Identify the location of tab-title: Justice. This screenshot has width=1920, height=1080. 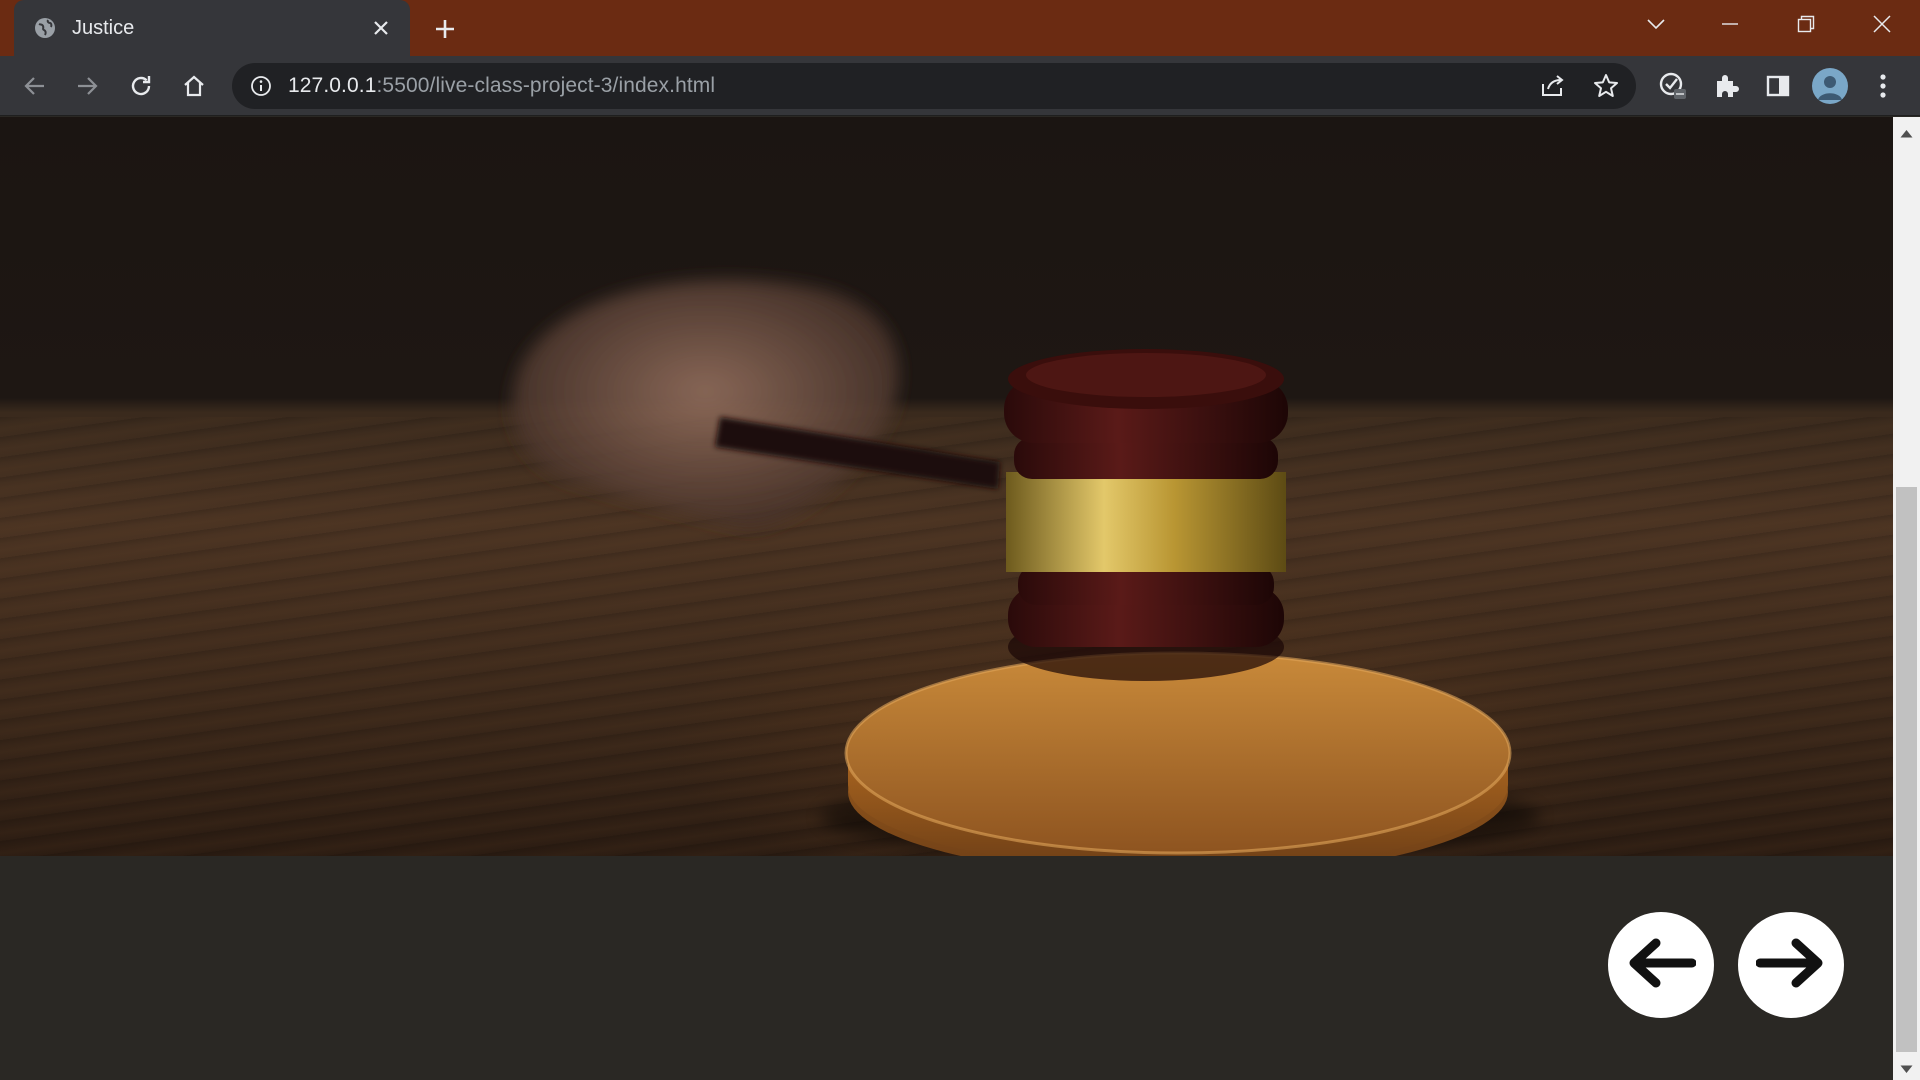
(103, 27).